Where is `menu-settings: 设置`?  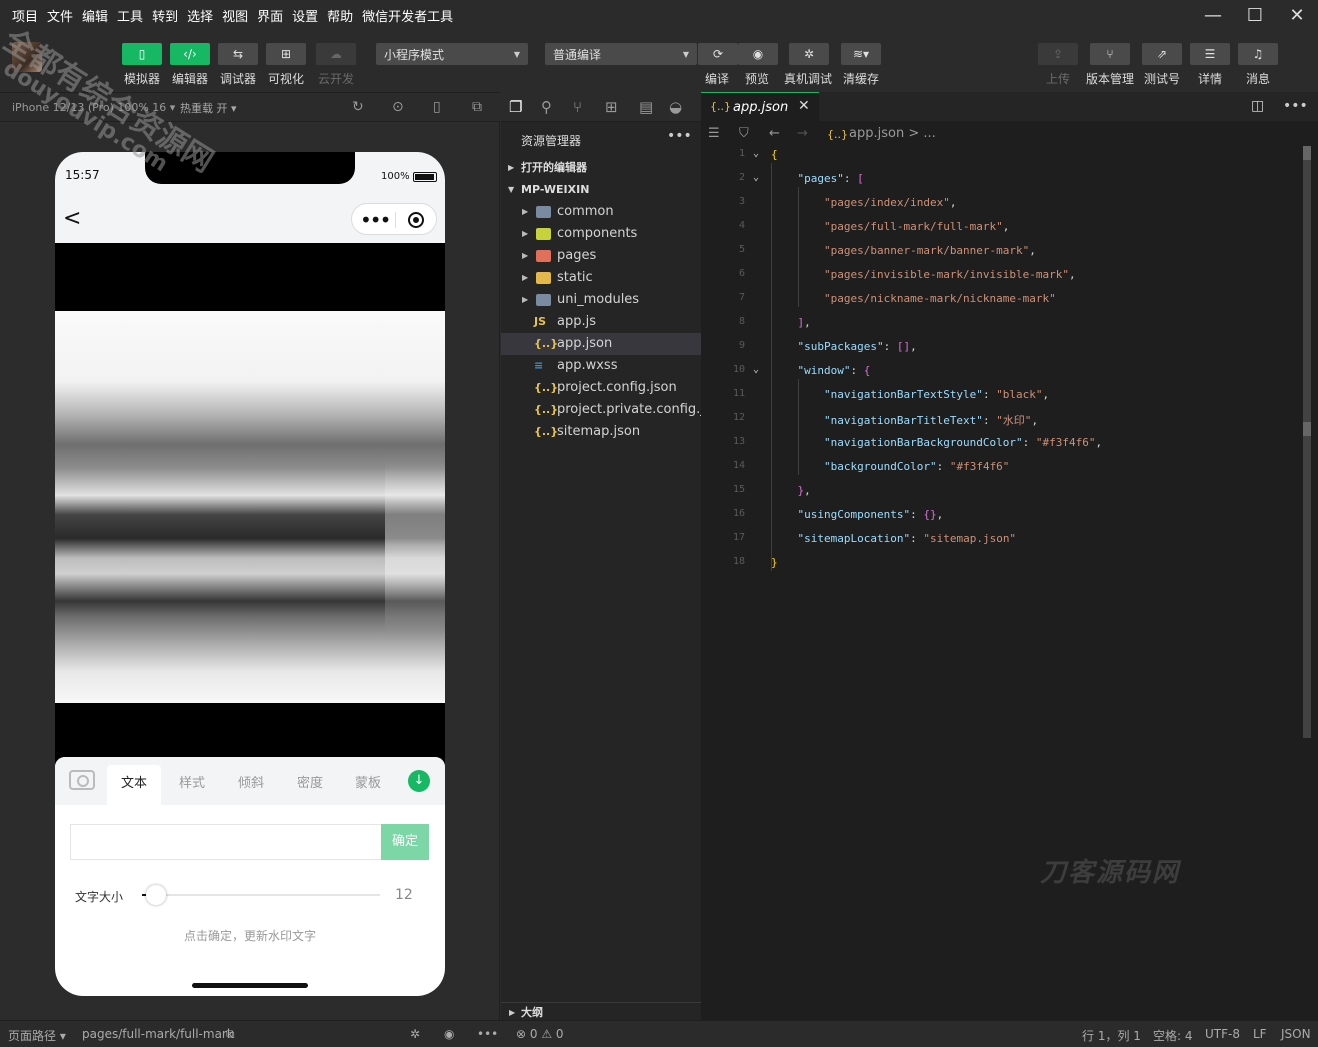
menu-settings: 设置 is located at coordinates (305, 15).